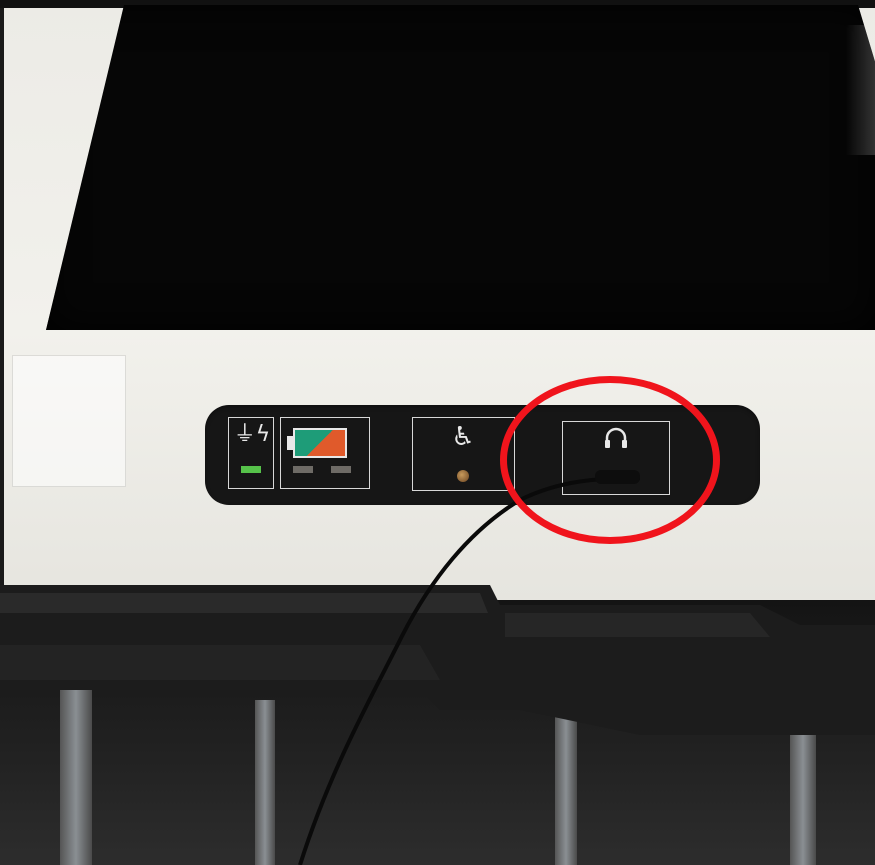 The width and height of the screenshot is (875, 865). What do you see at coordinates (69, 421) in the screenshot?
I see `tape-patch` at bounding box center [69, 421].